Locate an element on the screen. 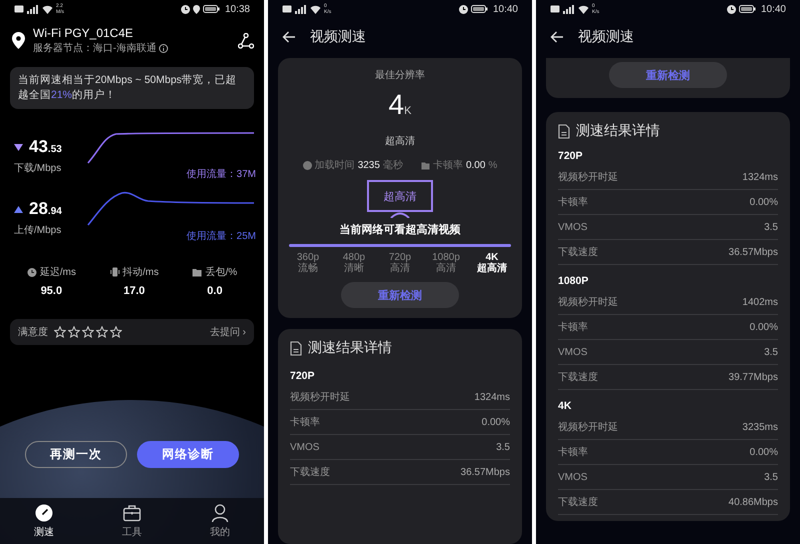 The width and height of the screenshot is (800, 544). resolution-option: 1080p 高清 is located at coordinates (446, 263).